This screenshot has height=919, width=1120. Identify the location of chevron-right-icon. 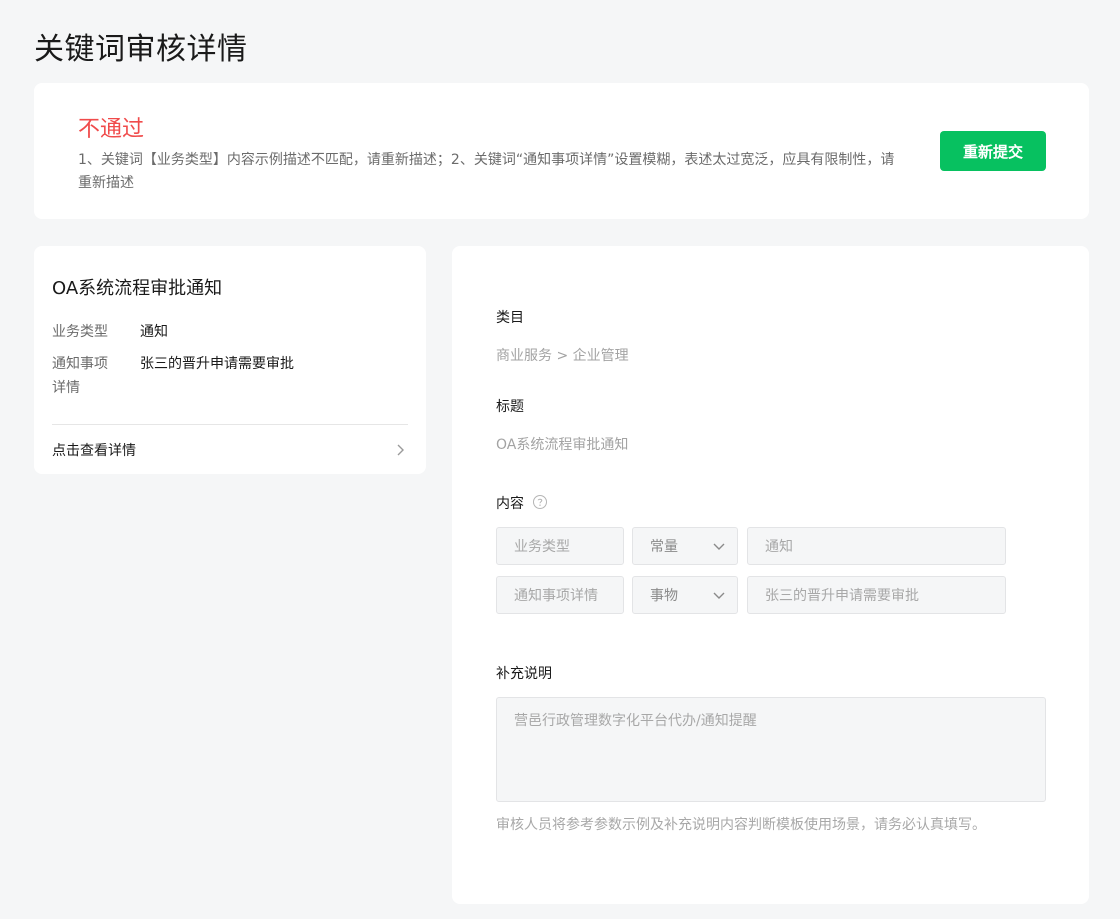
(400, 450).